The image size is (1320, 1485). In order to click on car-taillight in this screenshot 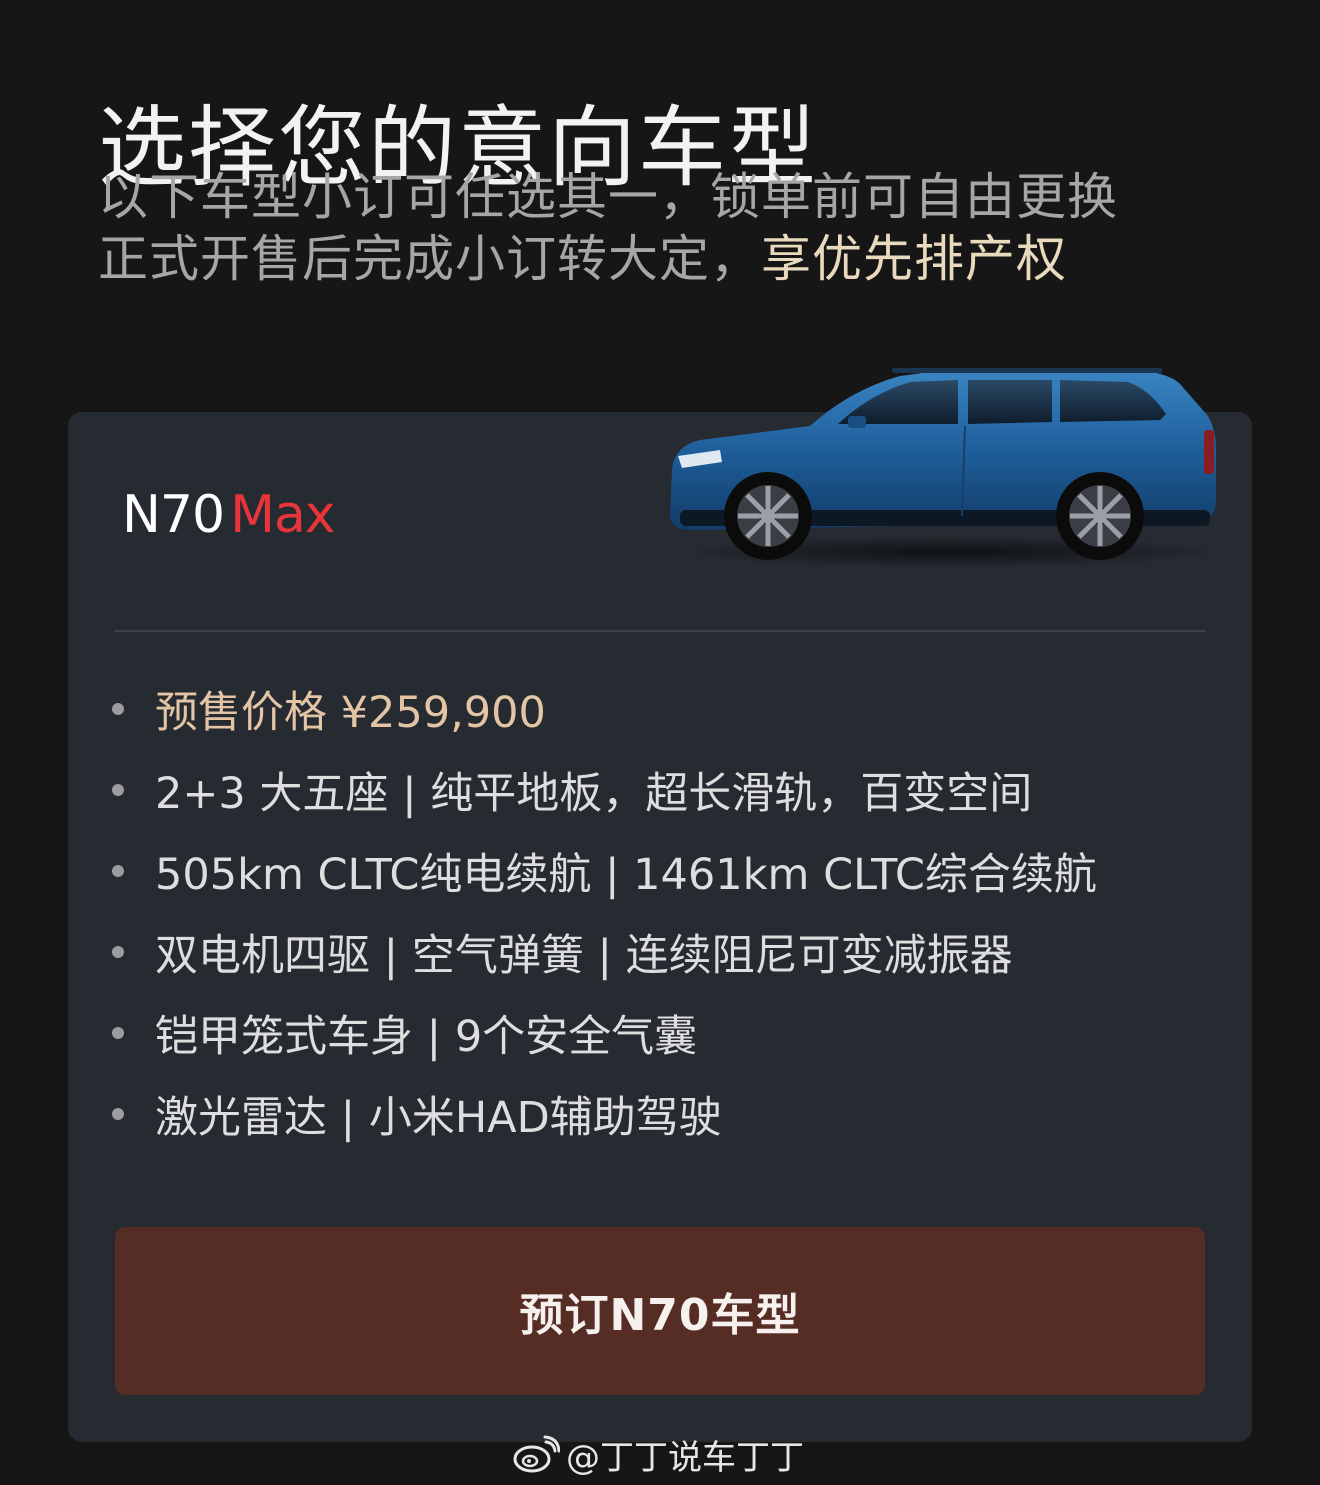, I will do `click(1209, 452)`.